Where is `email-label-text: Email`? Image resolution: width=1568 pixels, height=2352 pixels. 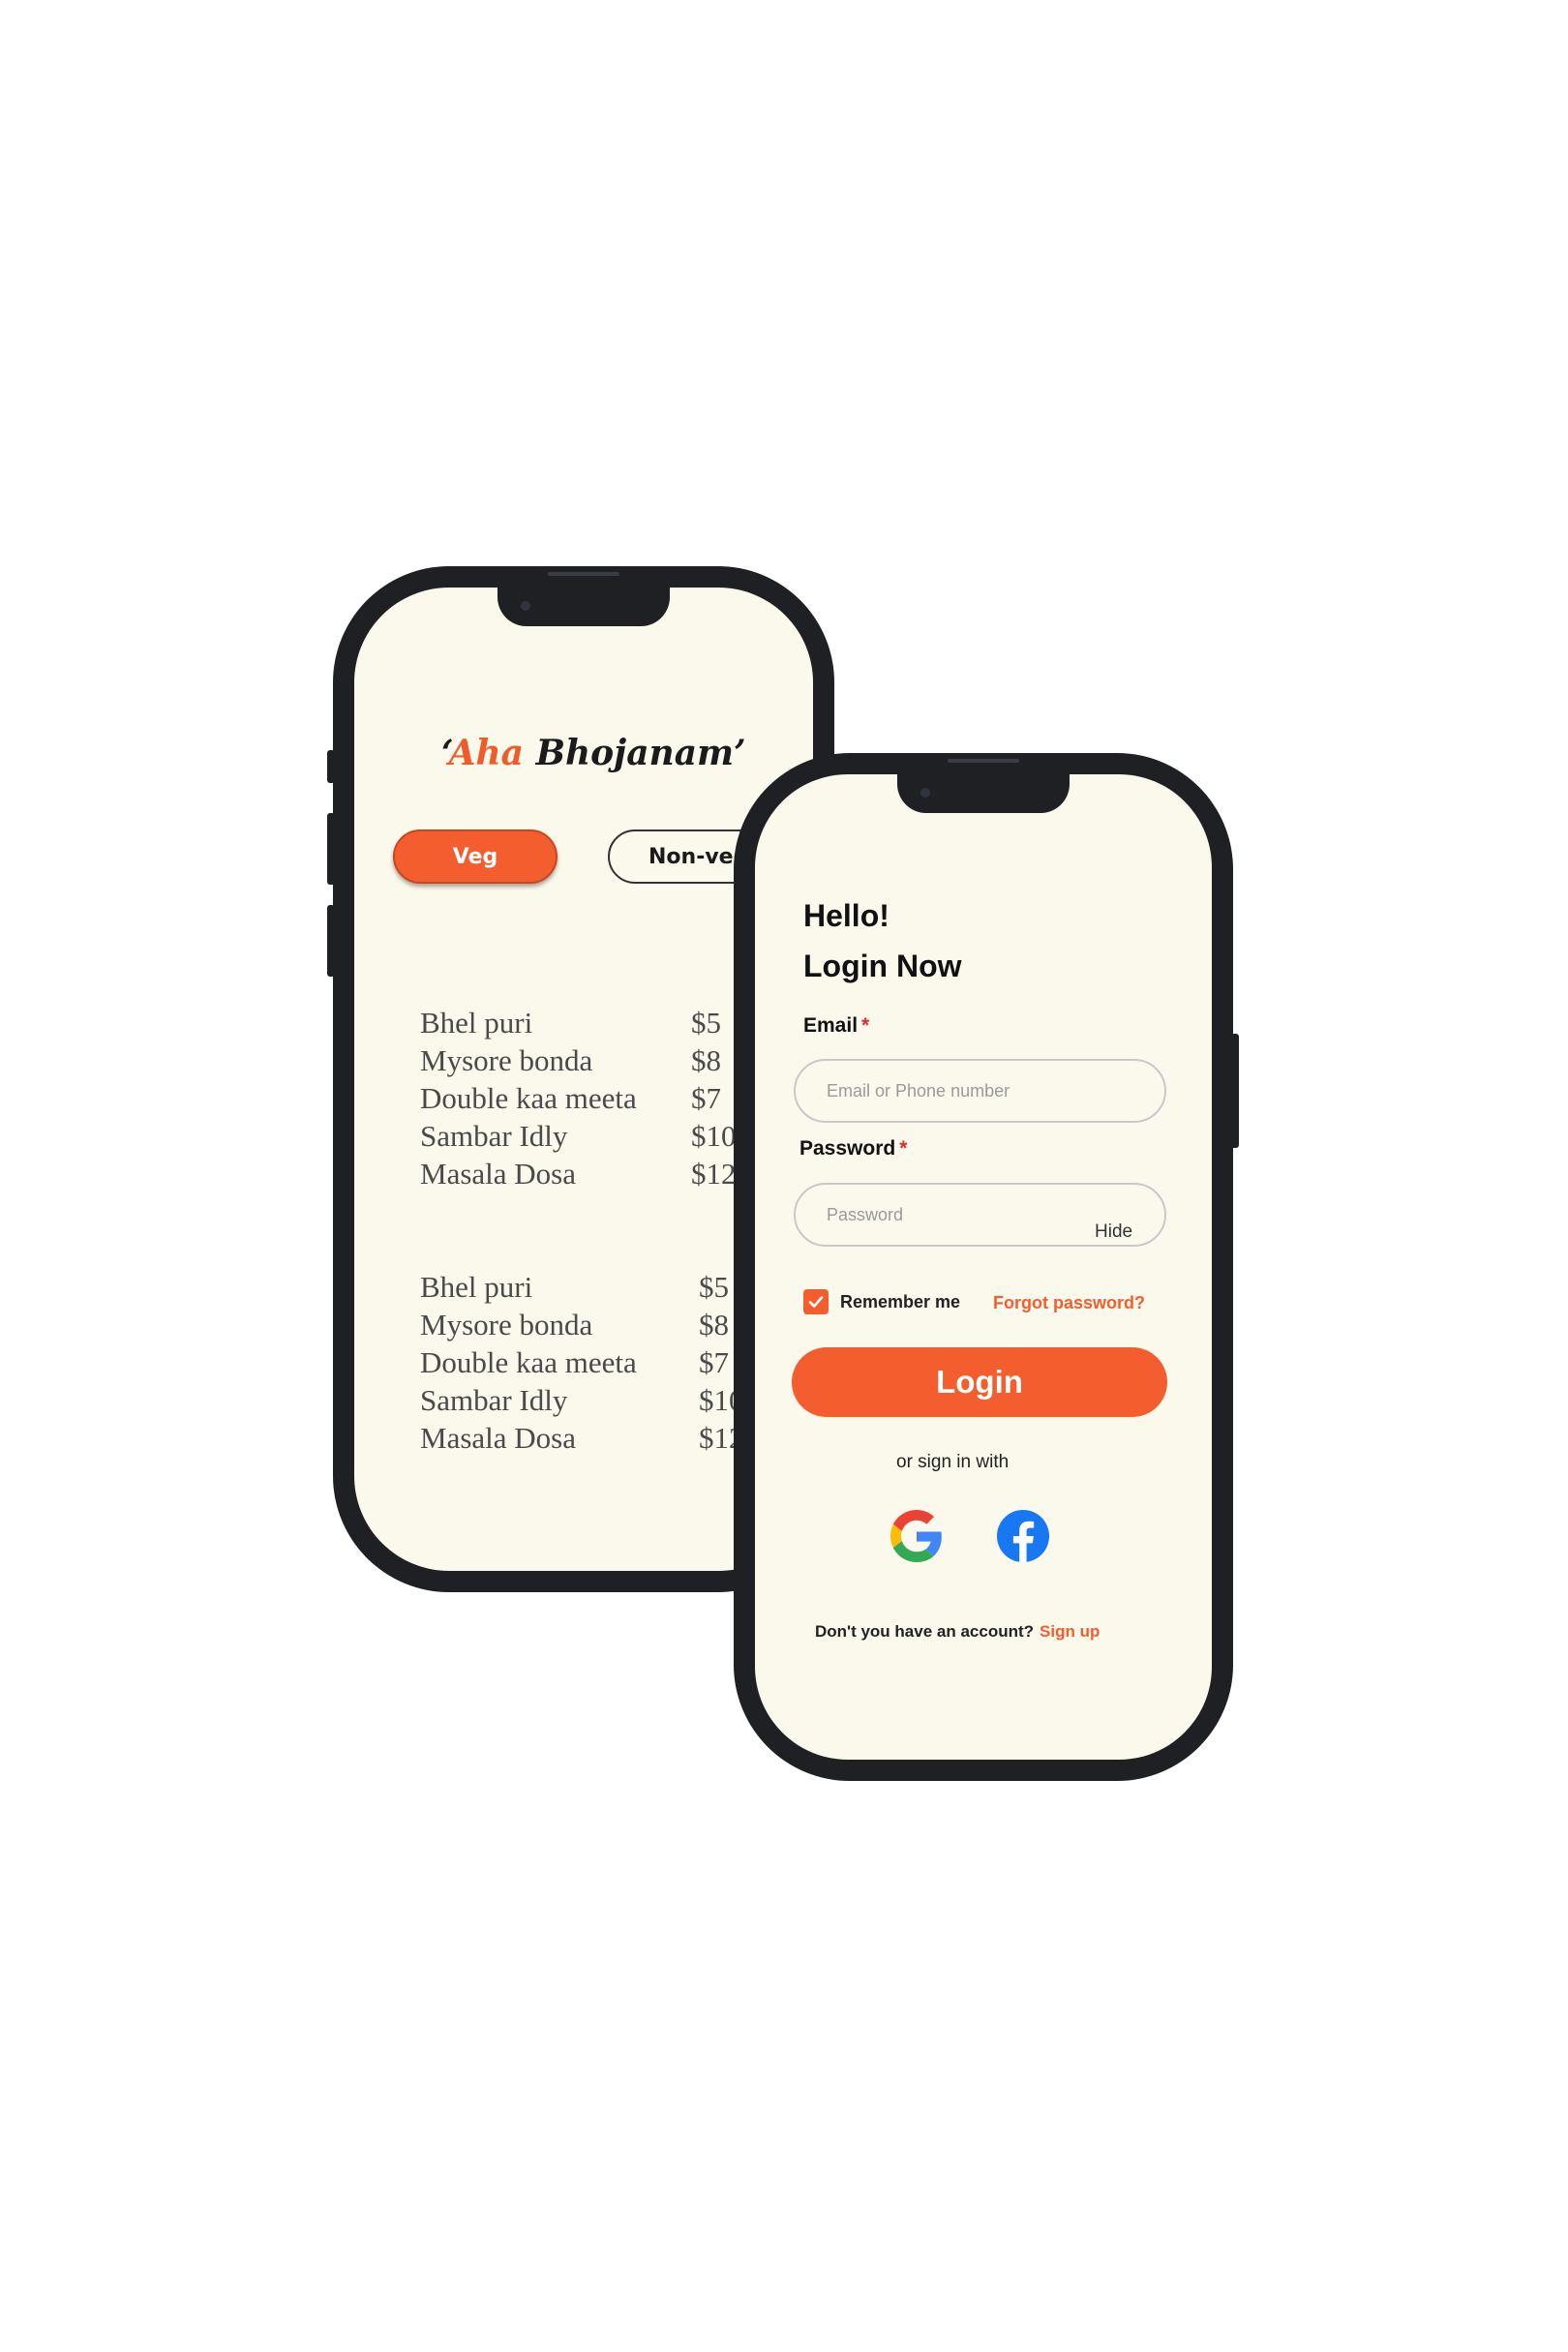
email-label-text: Email is located at coordinates (831, 1025).